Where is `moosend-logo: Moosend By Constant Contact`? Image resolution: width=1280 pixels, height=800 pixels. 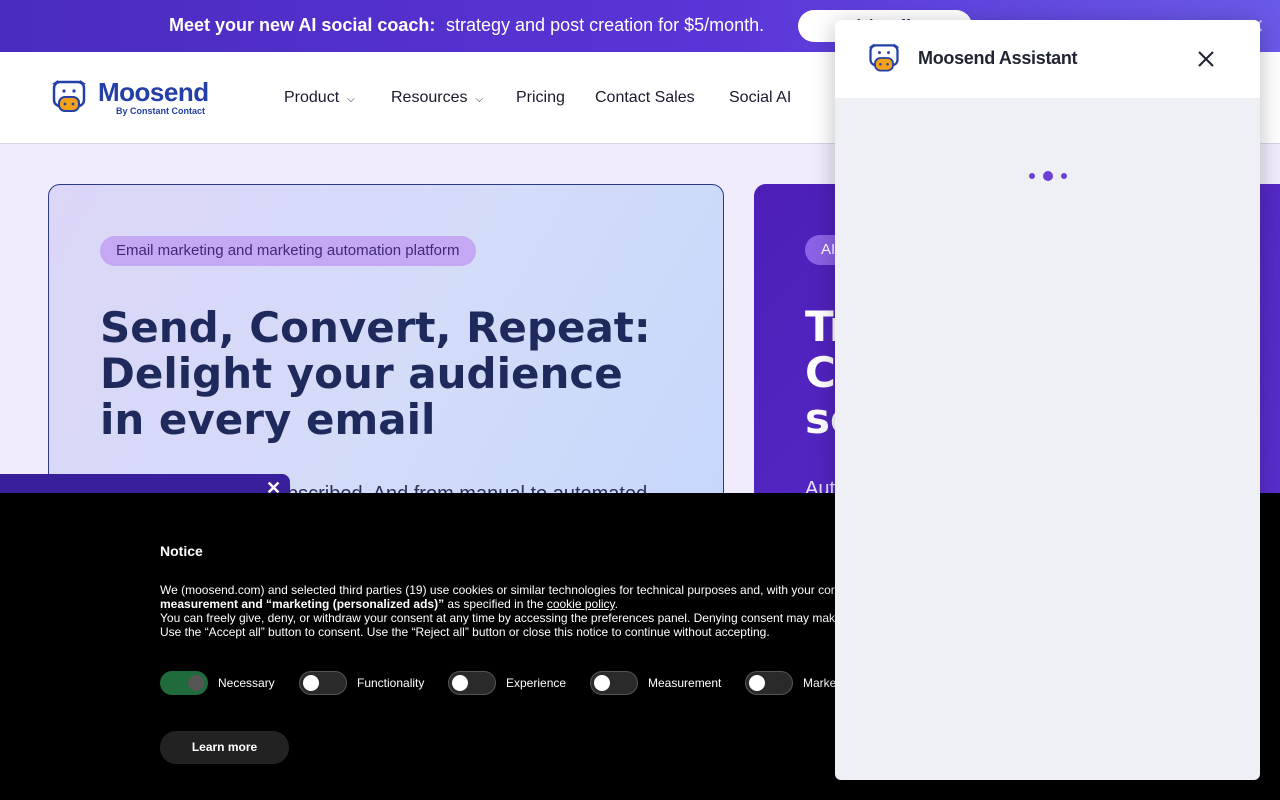
moosend-logo: Moosend By Constant Contact is located at coordinates (133, 98).